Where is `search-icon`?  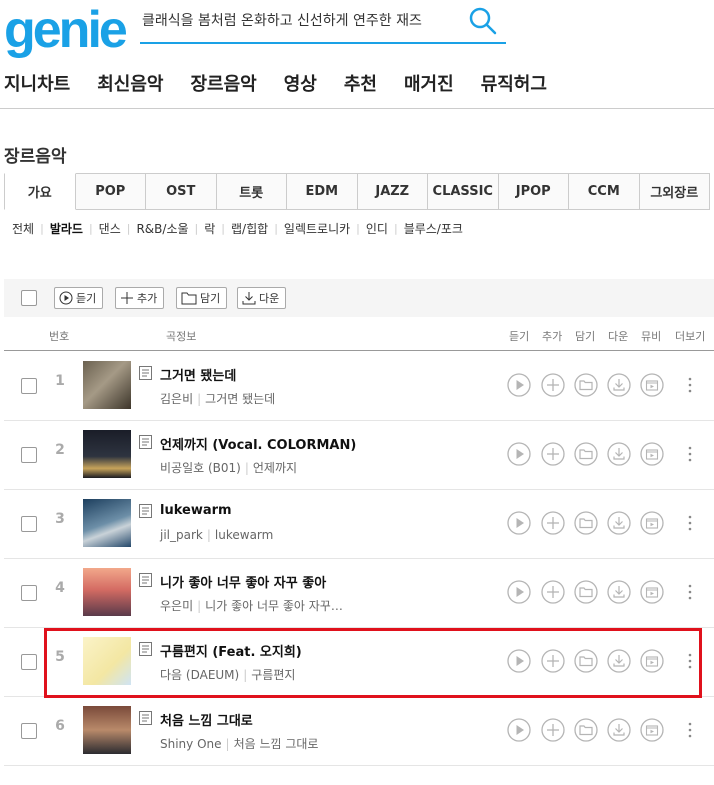 search-icon is located at coordinates (483, 21).